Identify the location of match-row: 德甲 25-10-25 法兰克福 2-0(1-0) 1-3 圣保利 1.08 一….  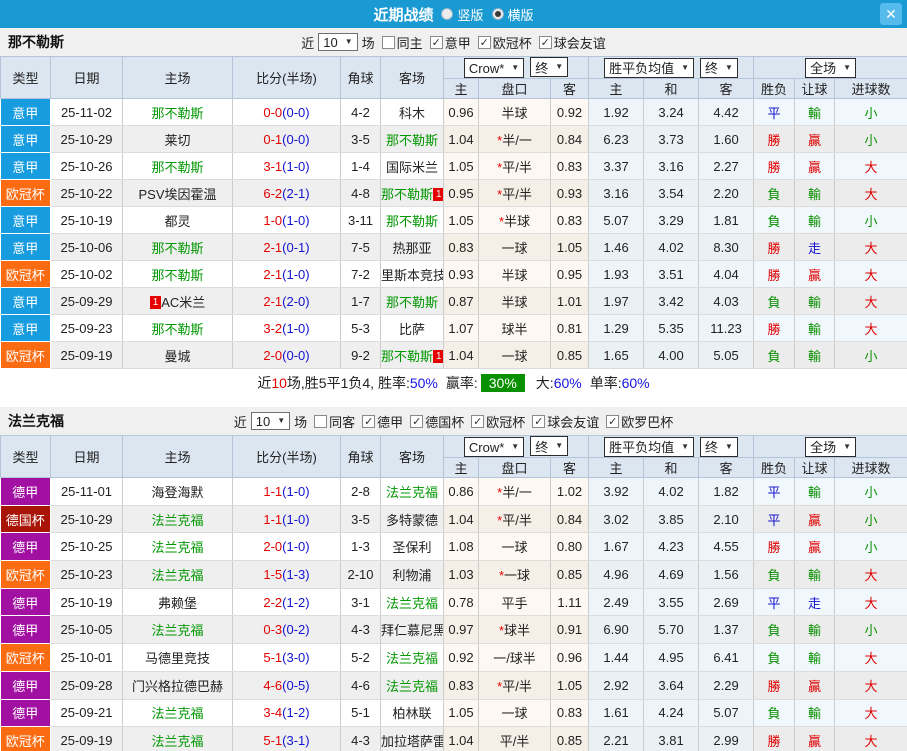
(453, 547).